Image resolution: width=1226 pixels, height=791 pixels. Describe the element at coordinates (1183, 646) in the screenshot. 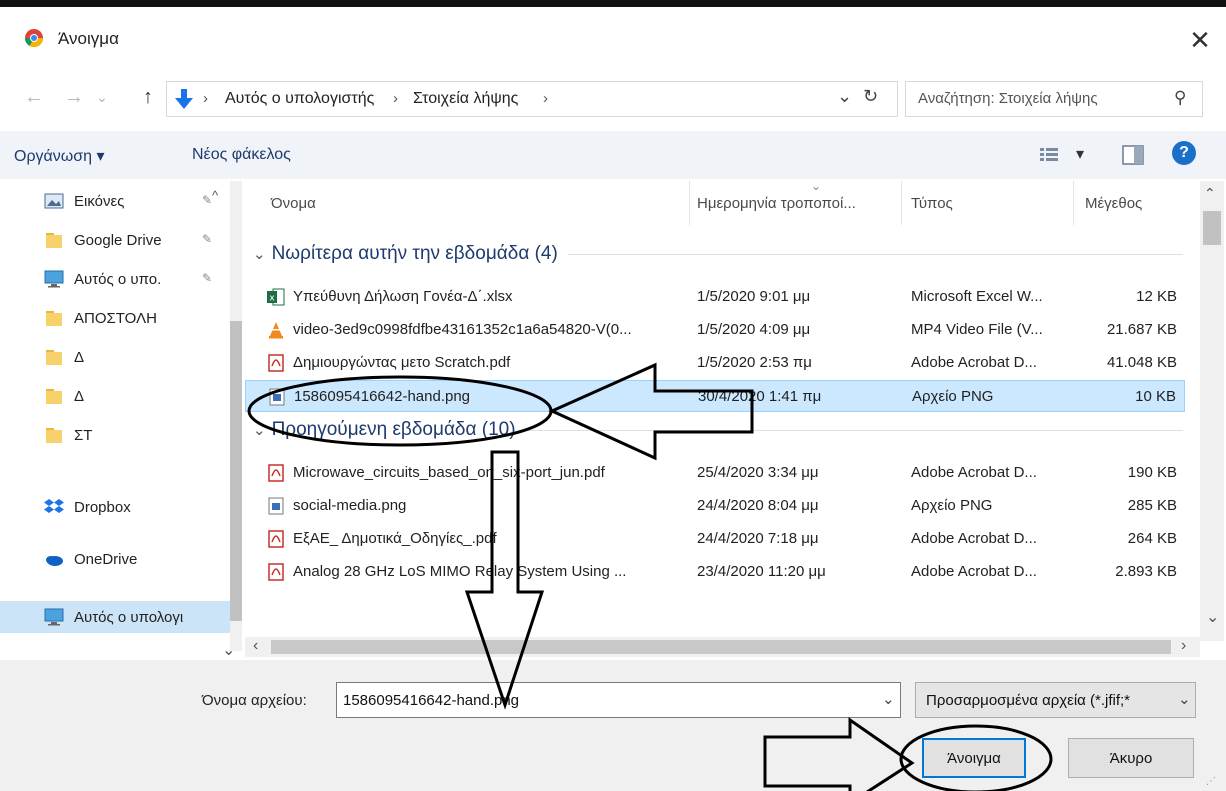

I see `scroll-right-button: ›` at that location.